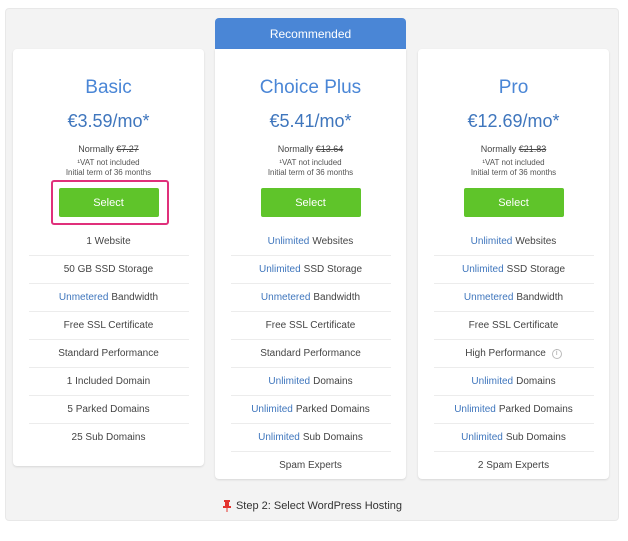  What do you see at coordinates (108, 121) in the screenshot?
I see `plan-price: €3.59/mo*` at bounding box center [108, 121].